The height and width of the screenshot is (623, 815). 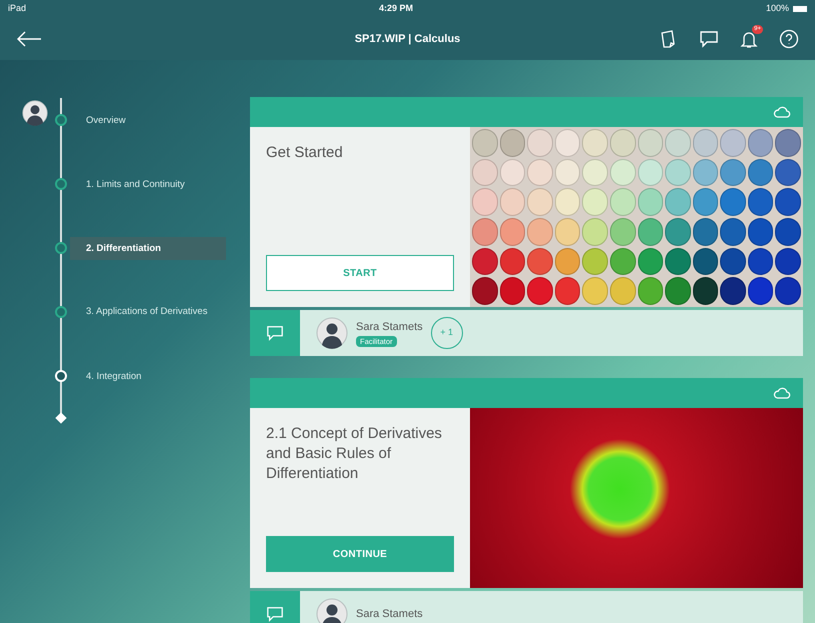 What do you see at coordinates (407, 39) in the screenshot?
I see `page-title: SP17.WIP | Calculus` at bounding box center [407, 39].